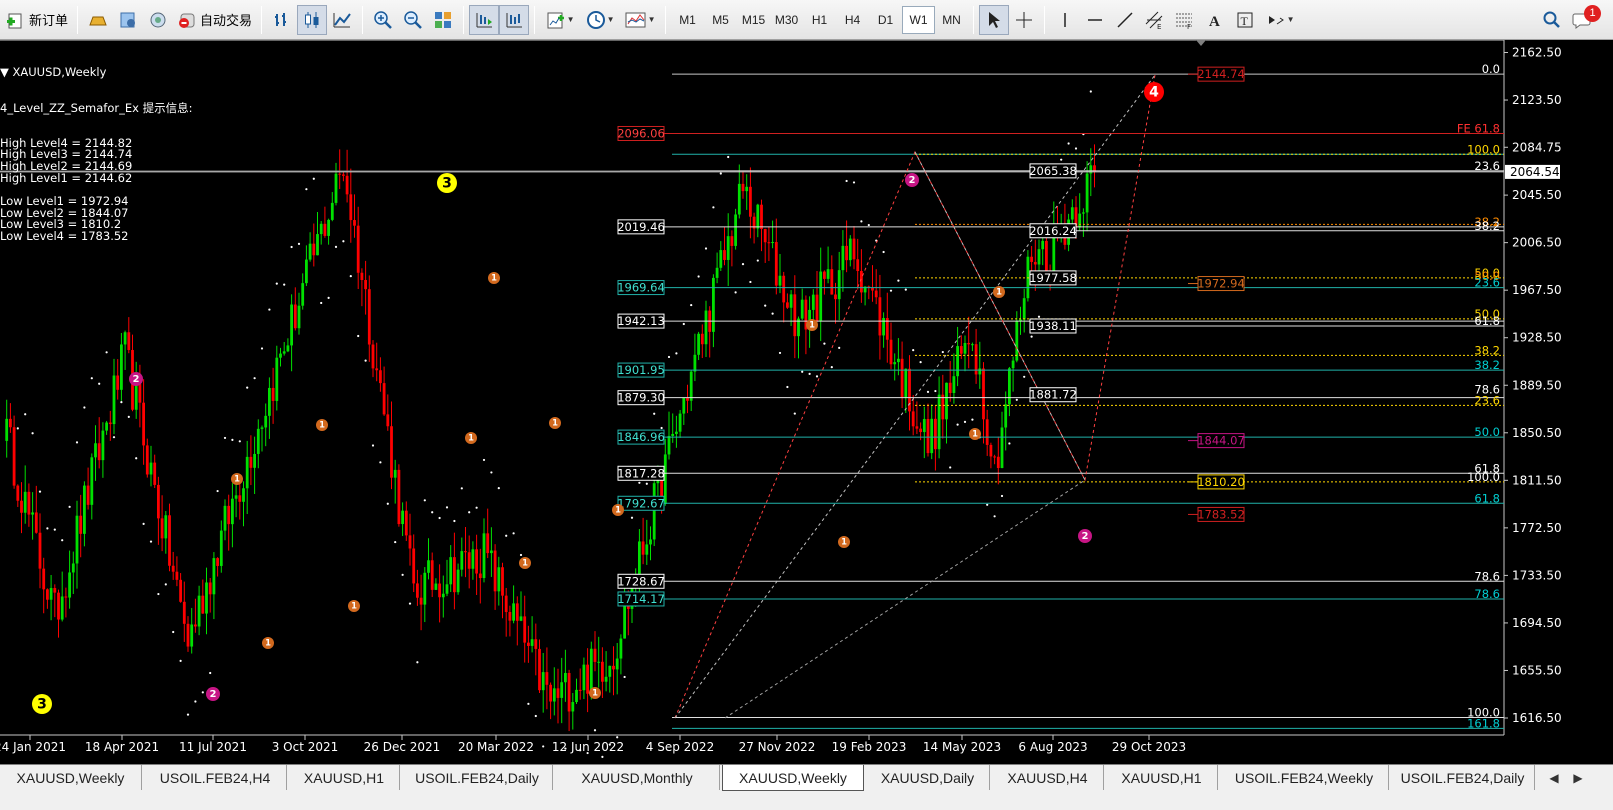 The image size is (1613, 810). Describe the element at coordinates (214, 20) in the screenshot. I see `auto-trading-button: 自动交易` at that location.